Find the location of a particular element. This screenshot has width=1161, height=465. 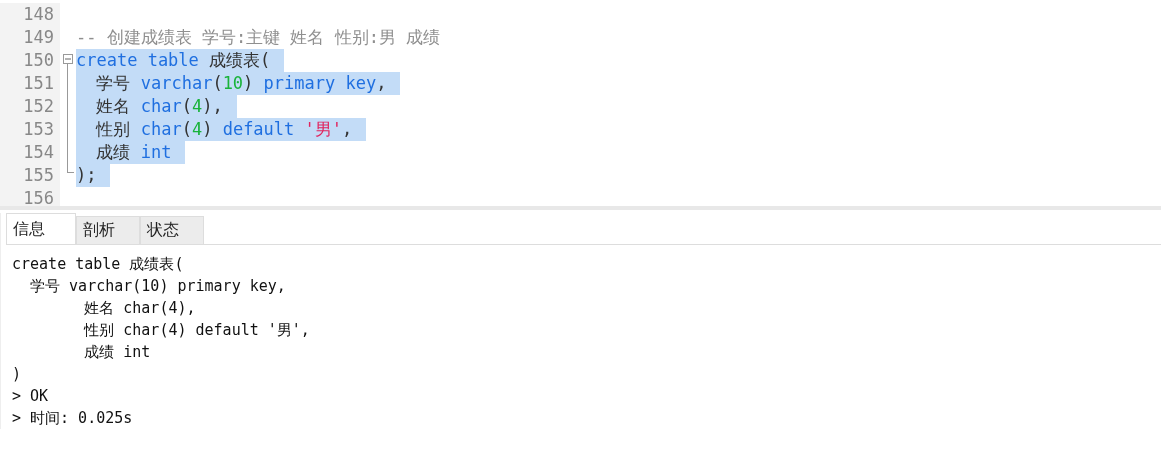

line-number: 152 is located at coordinates (38, 106).